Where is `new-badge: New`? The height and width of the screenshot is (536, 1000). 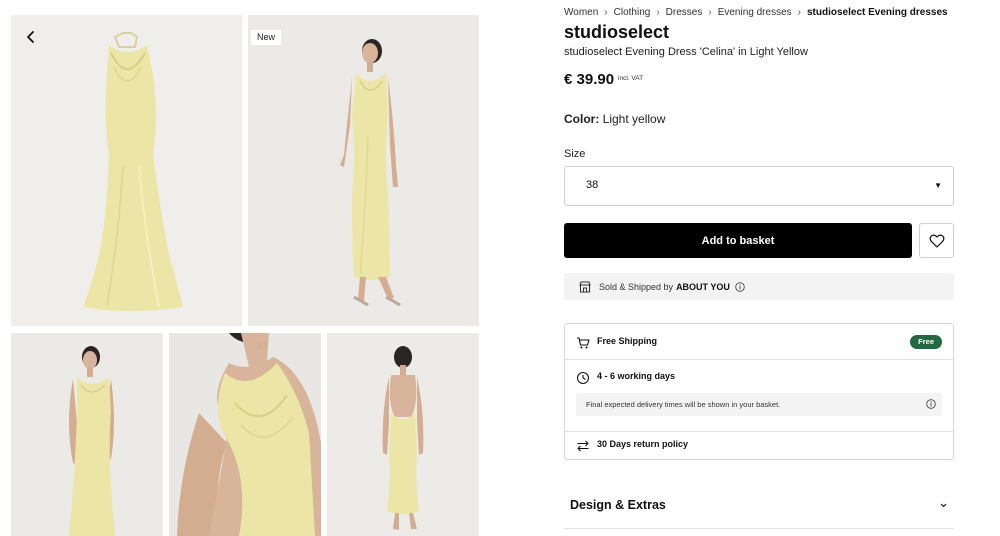 new-badge: New is located at coordinates (266, 37).